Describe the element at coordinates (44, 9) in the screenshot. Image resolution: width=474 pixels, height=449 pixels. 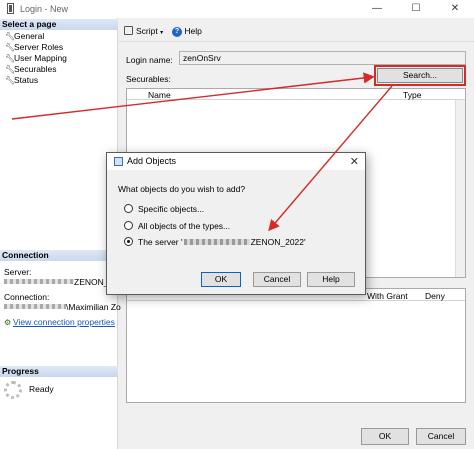
I see `window-title: Login - New` at that location.